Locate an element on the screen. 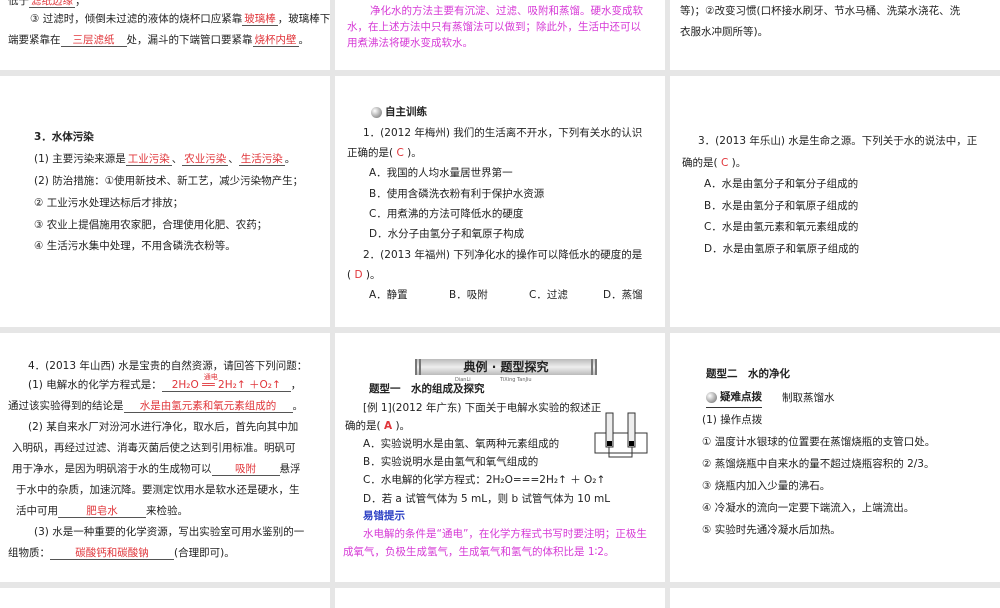 This screenshot has height=608, width=1000. balls-icon is located at coordinates (711, 397).